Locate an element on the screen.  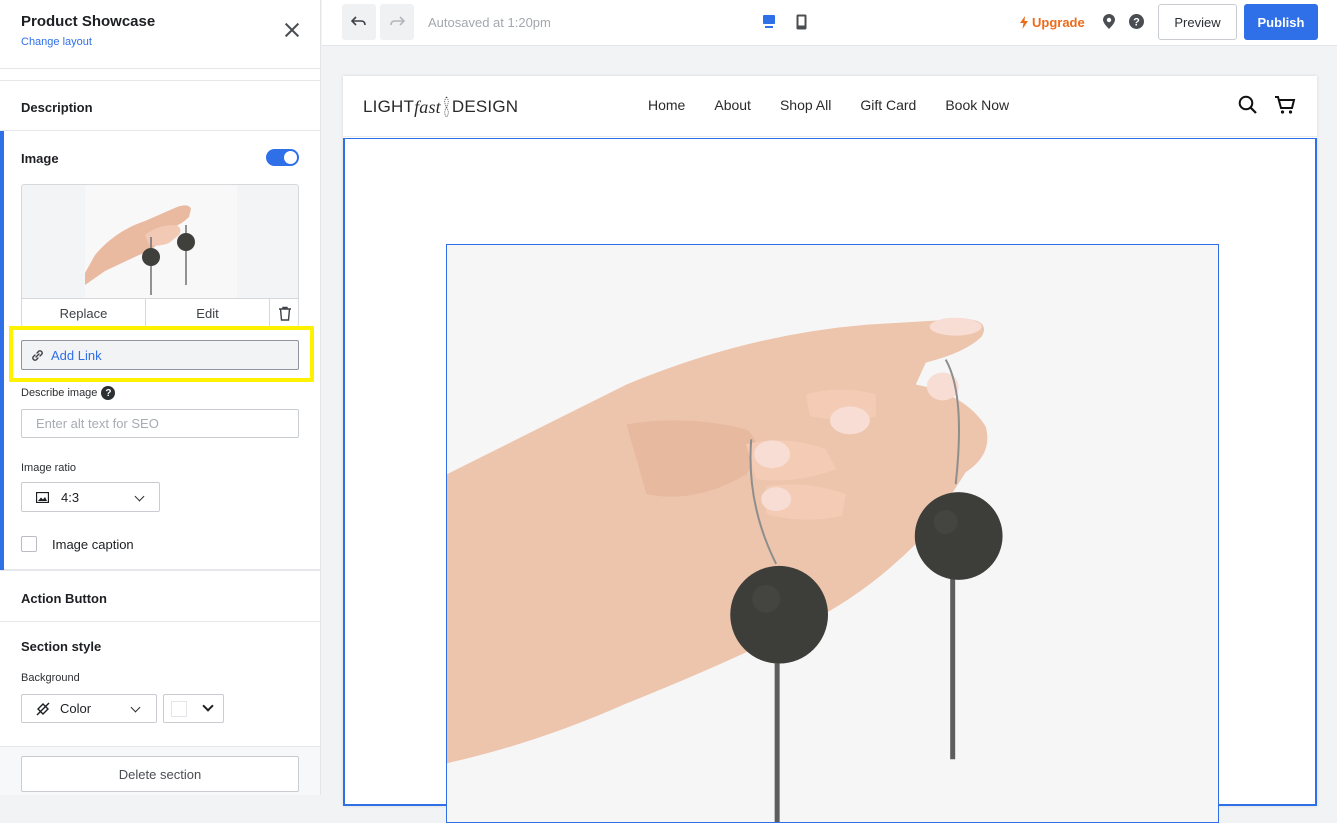
nav-about: About is located at coordinates (732, 105).